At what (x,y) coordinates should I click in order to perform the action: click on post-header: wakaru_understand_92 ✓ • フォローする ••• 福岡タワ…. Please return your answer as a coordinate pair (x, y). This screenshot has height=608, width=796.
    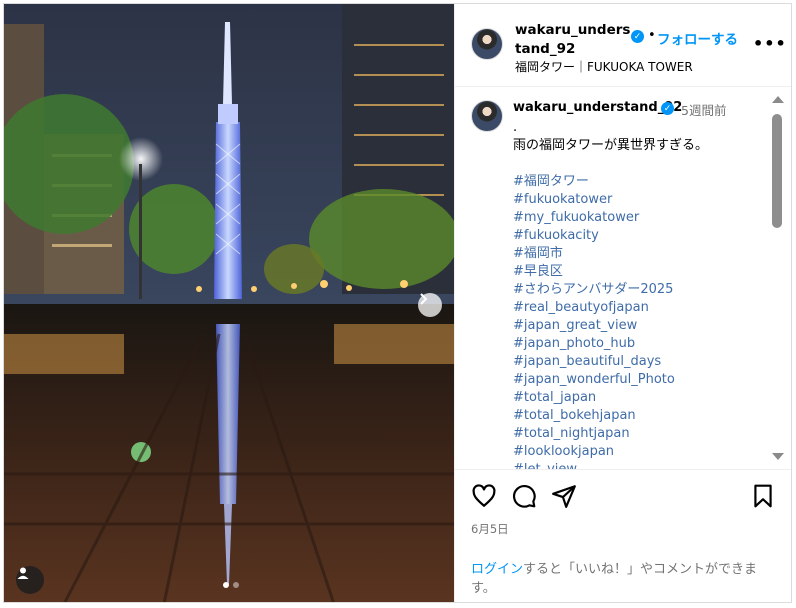
    Looking at the image, I should click on (623, 45).